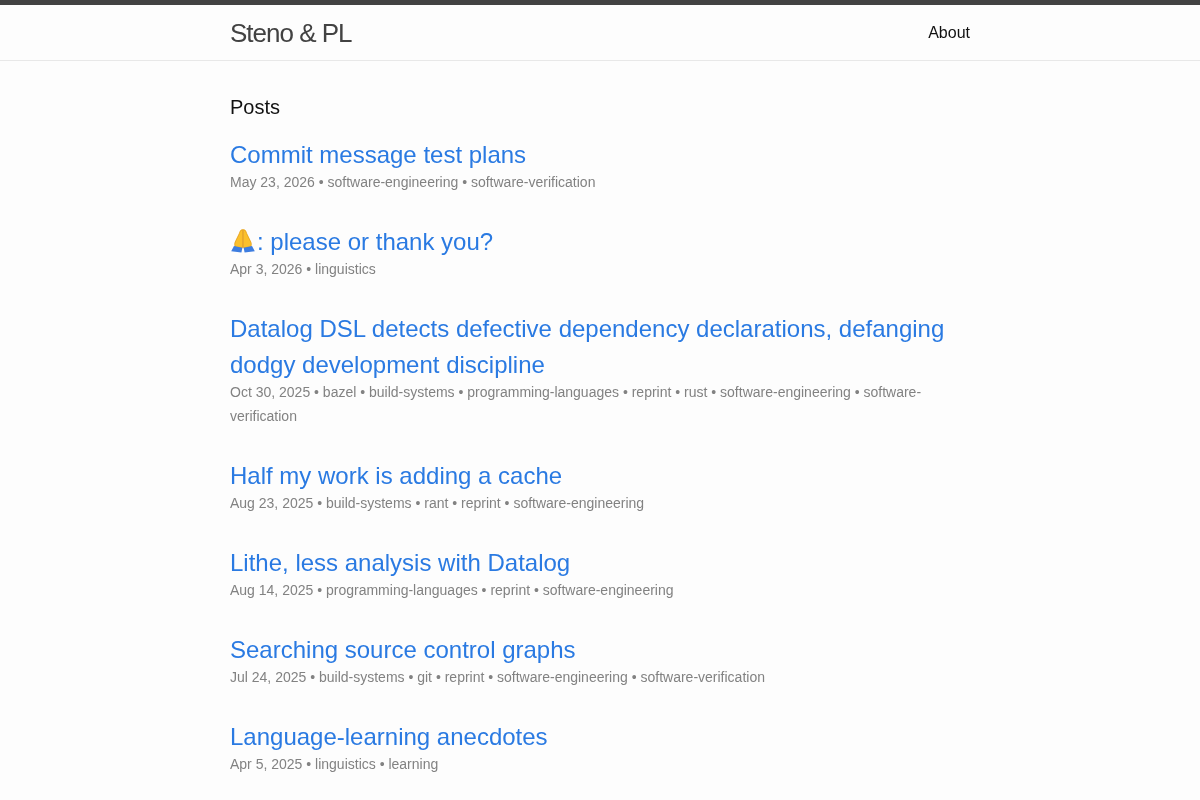 This screenshot has height=800, width=1200. Describe the element at coordinates (362, 242) in the screenshot. I see `post-title-link: : please or thank you?` at that location.